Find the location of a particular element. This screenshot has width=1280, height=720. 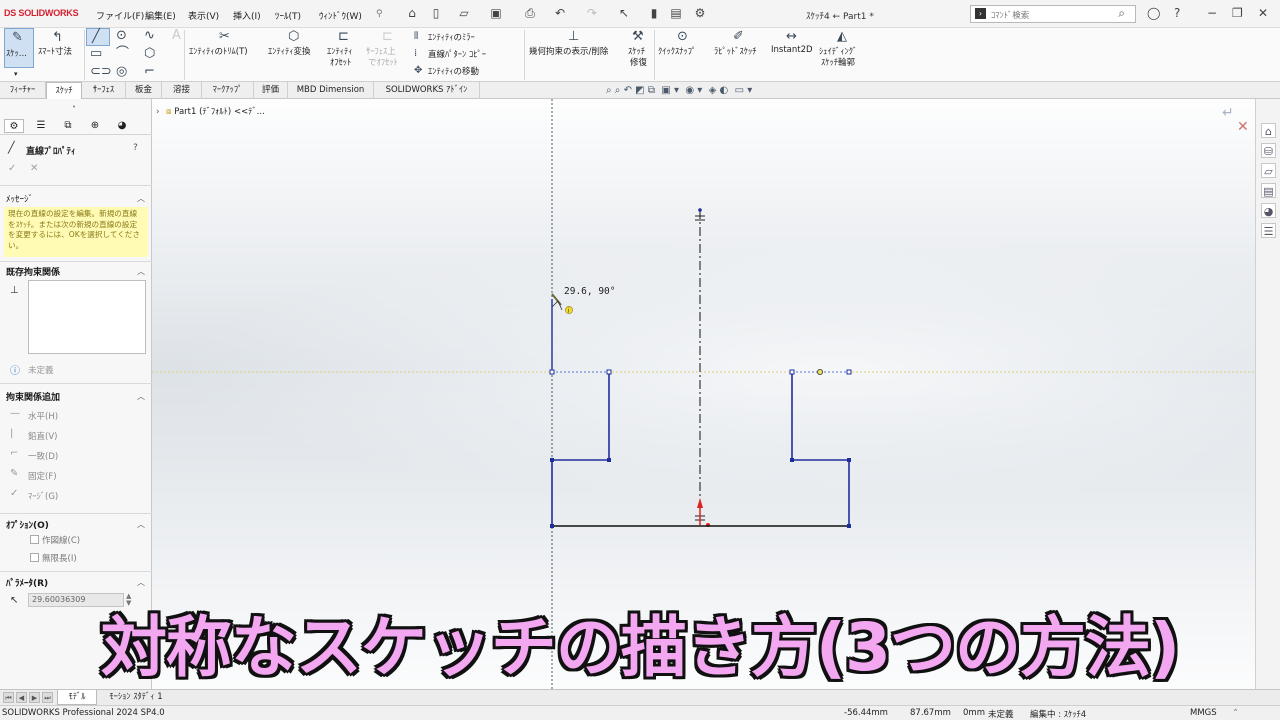

menu-view: 表示(V) is located at coordinates (203, 15).